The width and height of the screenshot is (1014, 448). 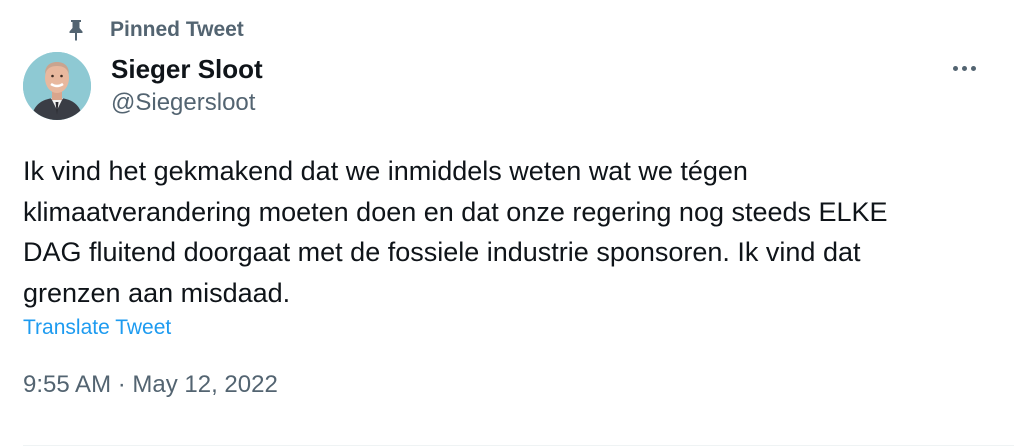 I want to click on author-handle: @Siegersloot, so click(x=187, y=103).